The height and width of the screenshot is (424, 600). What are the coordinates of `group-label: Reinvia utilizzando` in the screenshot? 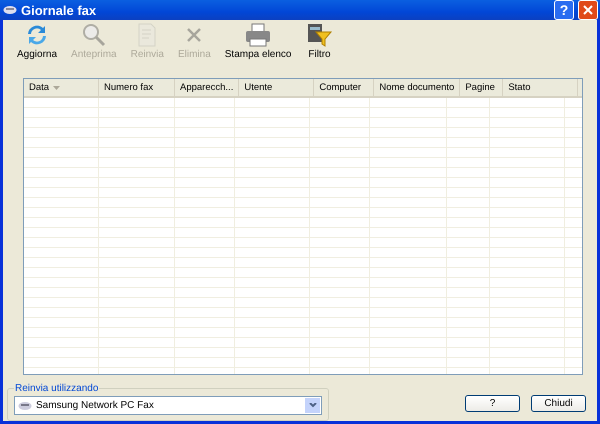 It's located at (57, 388).